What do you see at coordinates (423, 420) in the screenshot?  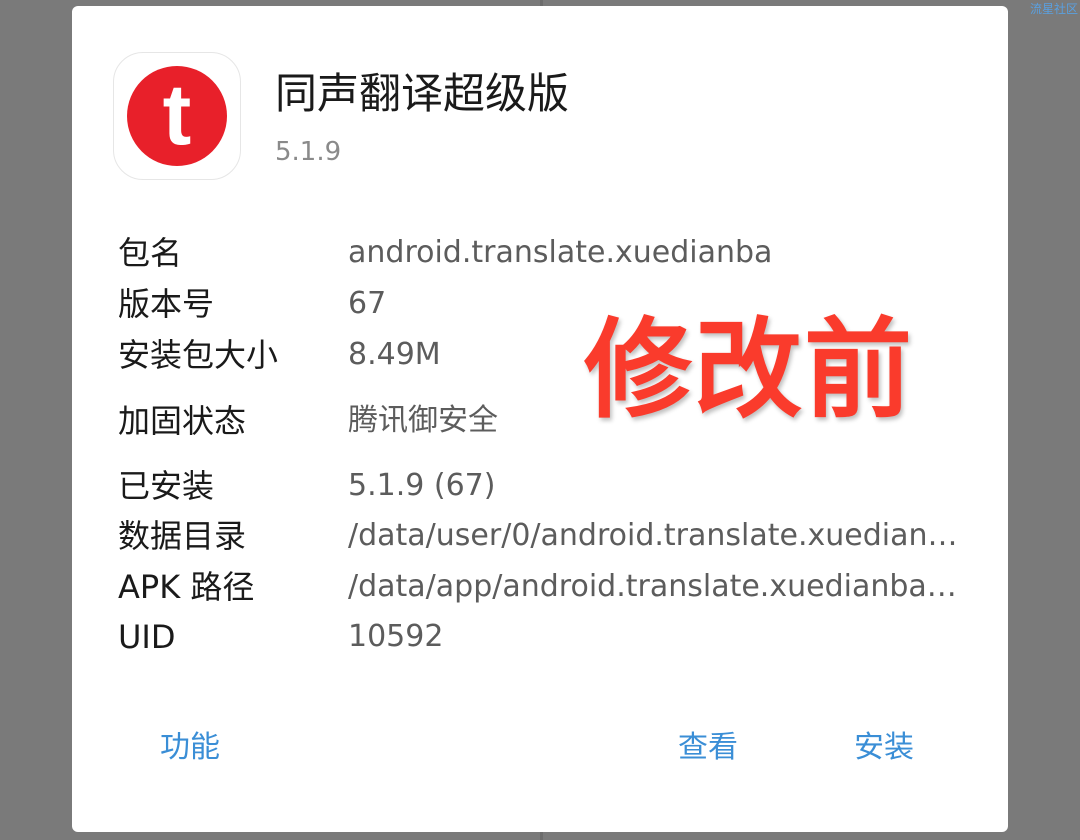 I see `info-value: 腾讯御安全` at bounding box center [423, 420].